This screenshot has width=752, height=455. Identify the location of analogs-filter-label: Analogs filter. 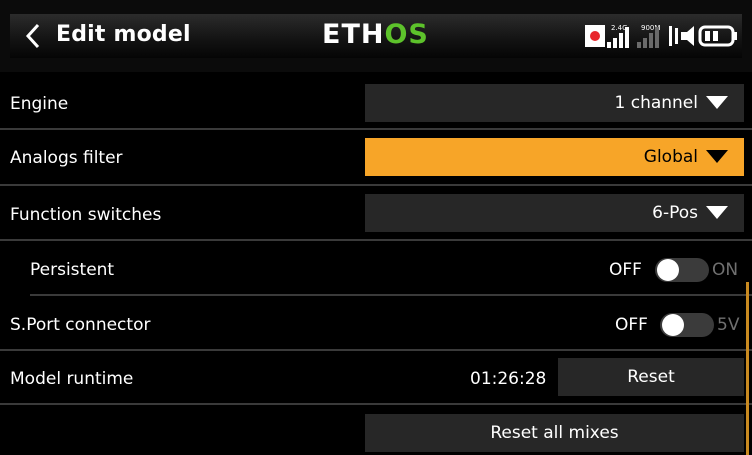
(66, 158).